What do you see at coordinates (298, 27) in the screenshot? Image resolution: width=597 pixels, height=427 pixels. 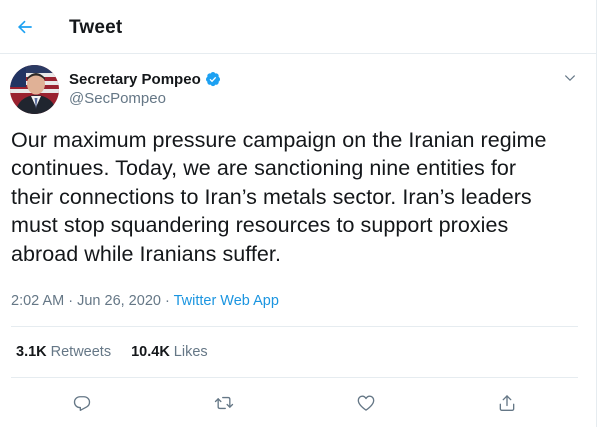 I see `tweet-header: Tweet` at bounding box center [298, 27].